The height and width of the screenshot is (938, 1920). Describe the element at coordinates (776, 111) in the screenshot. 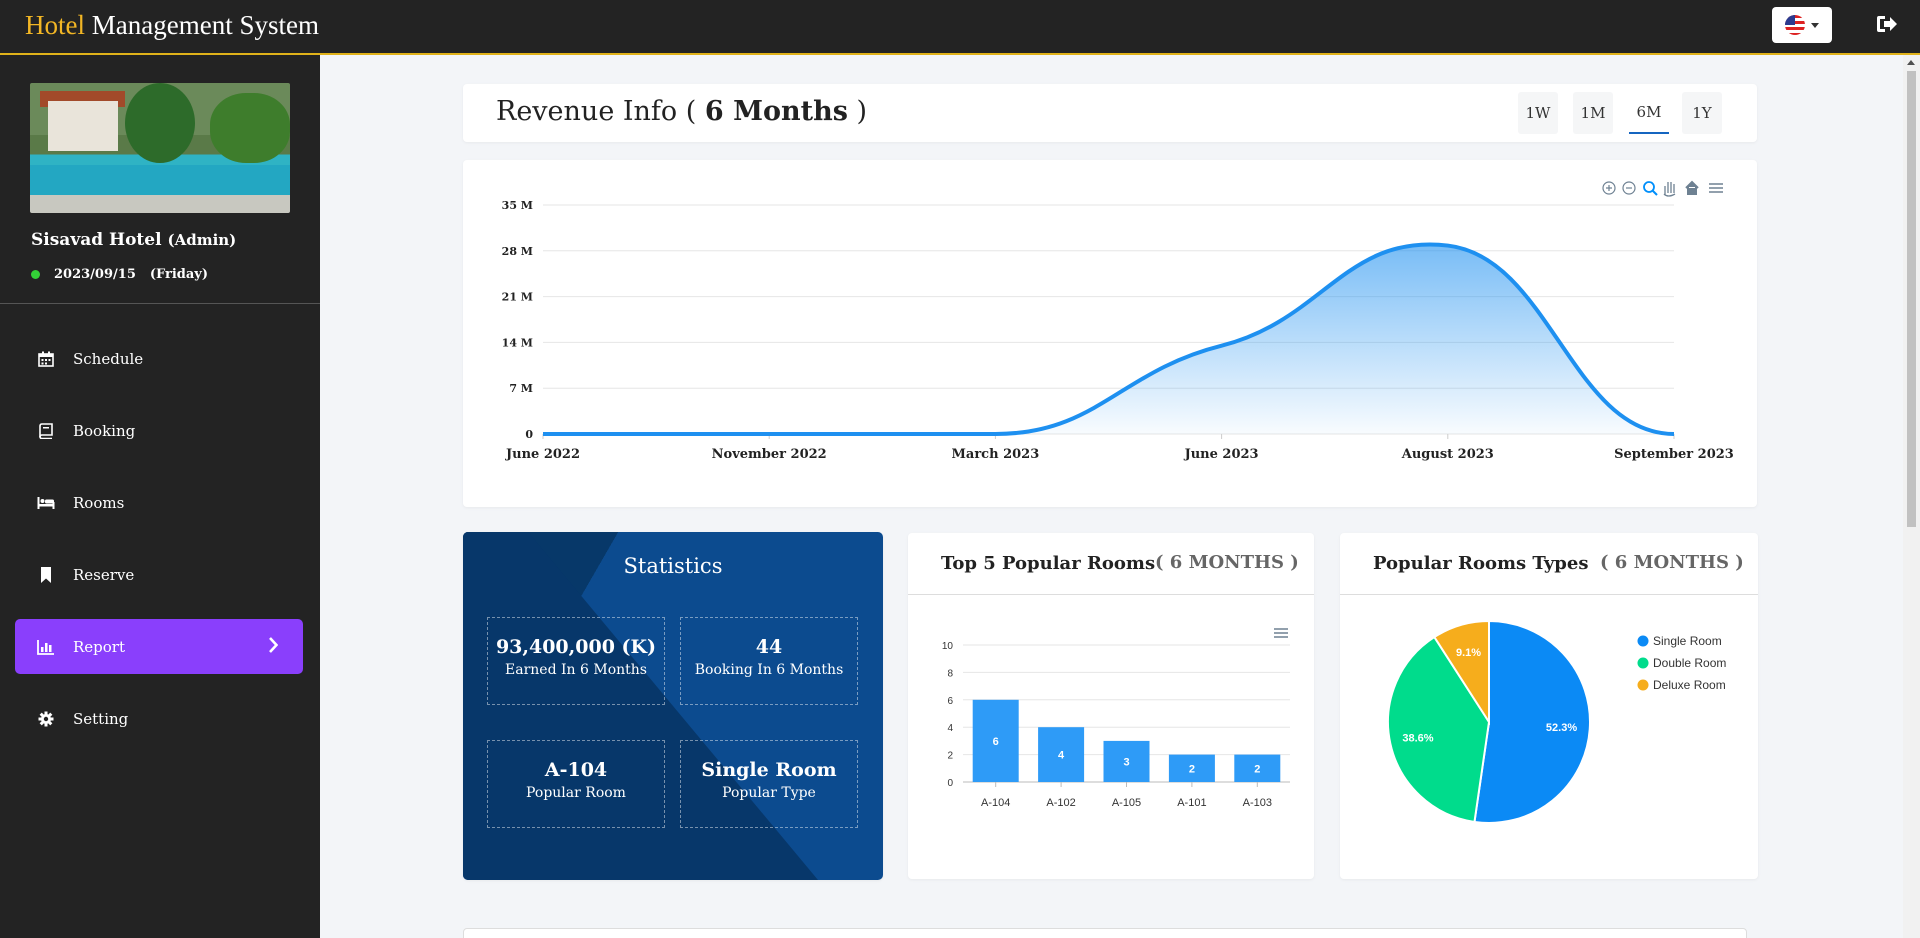

I see `revenue-title-period: 6 Months` at that location.